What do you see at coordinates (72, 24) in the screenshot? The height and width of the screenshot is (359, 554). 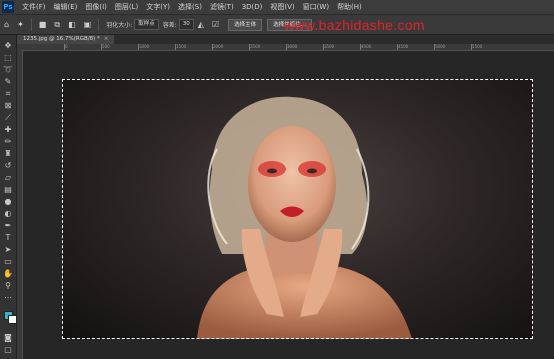 I see `subtract-selection-icon: ◧` at bounding box center [72, 24].